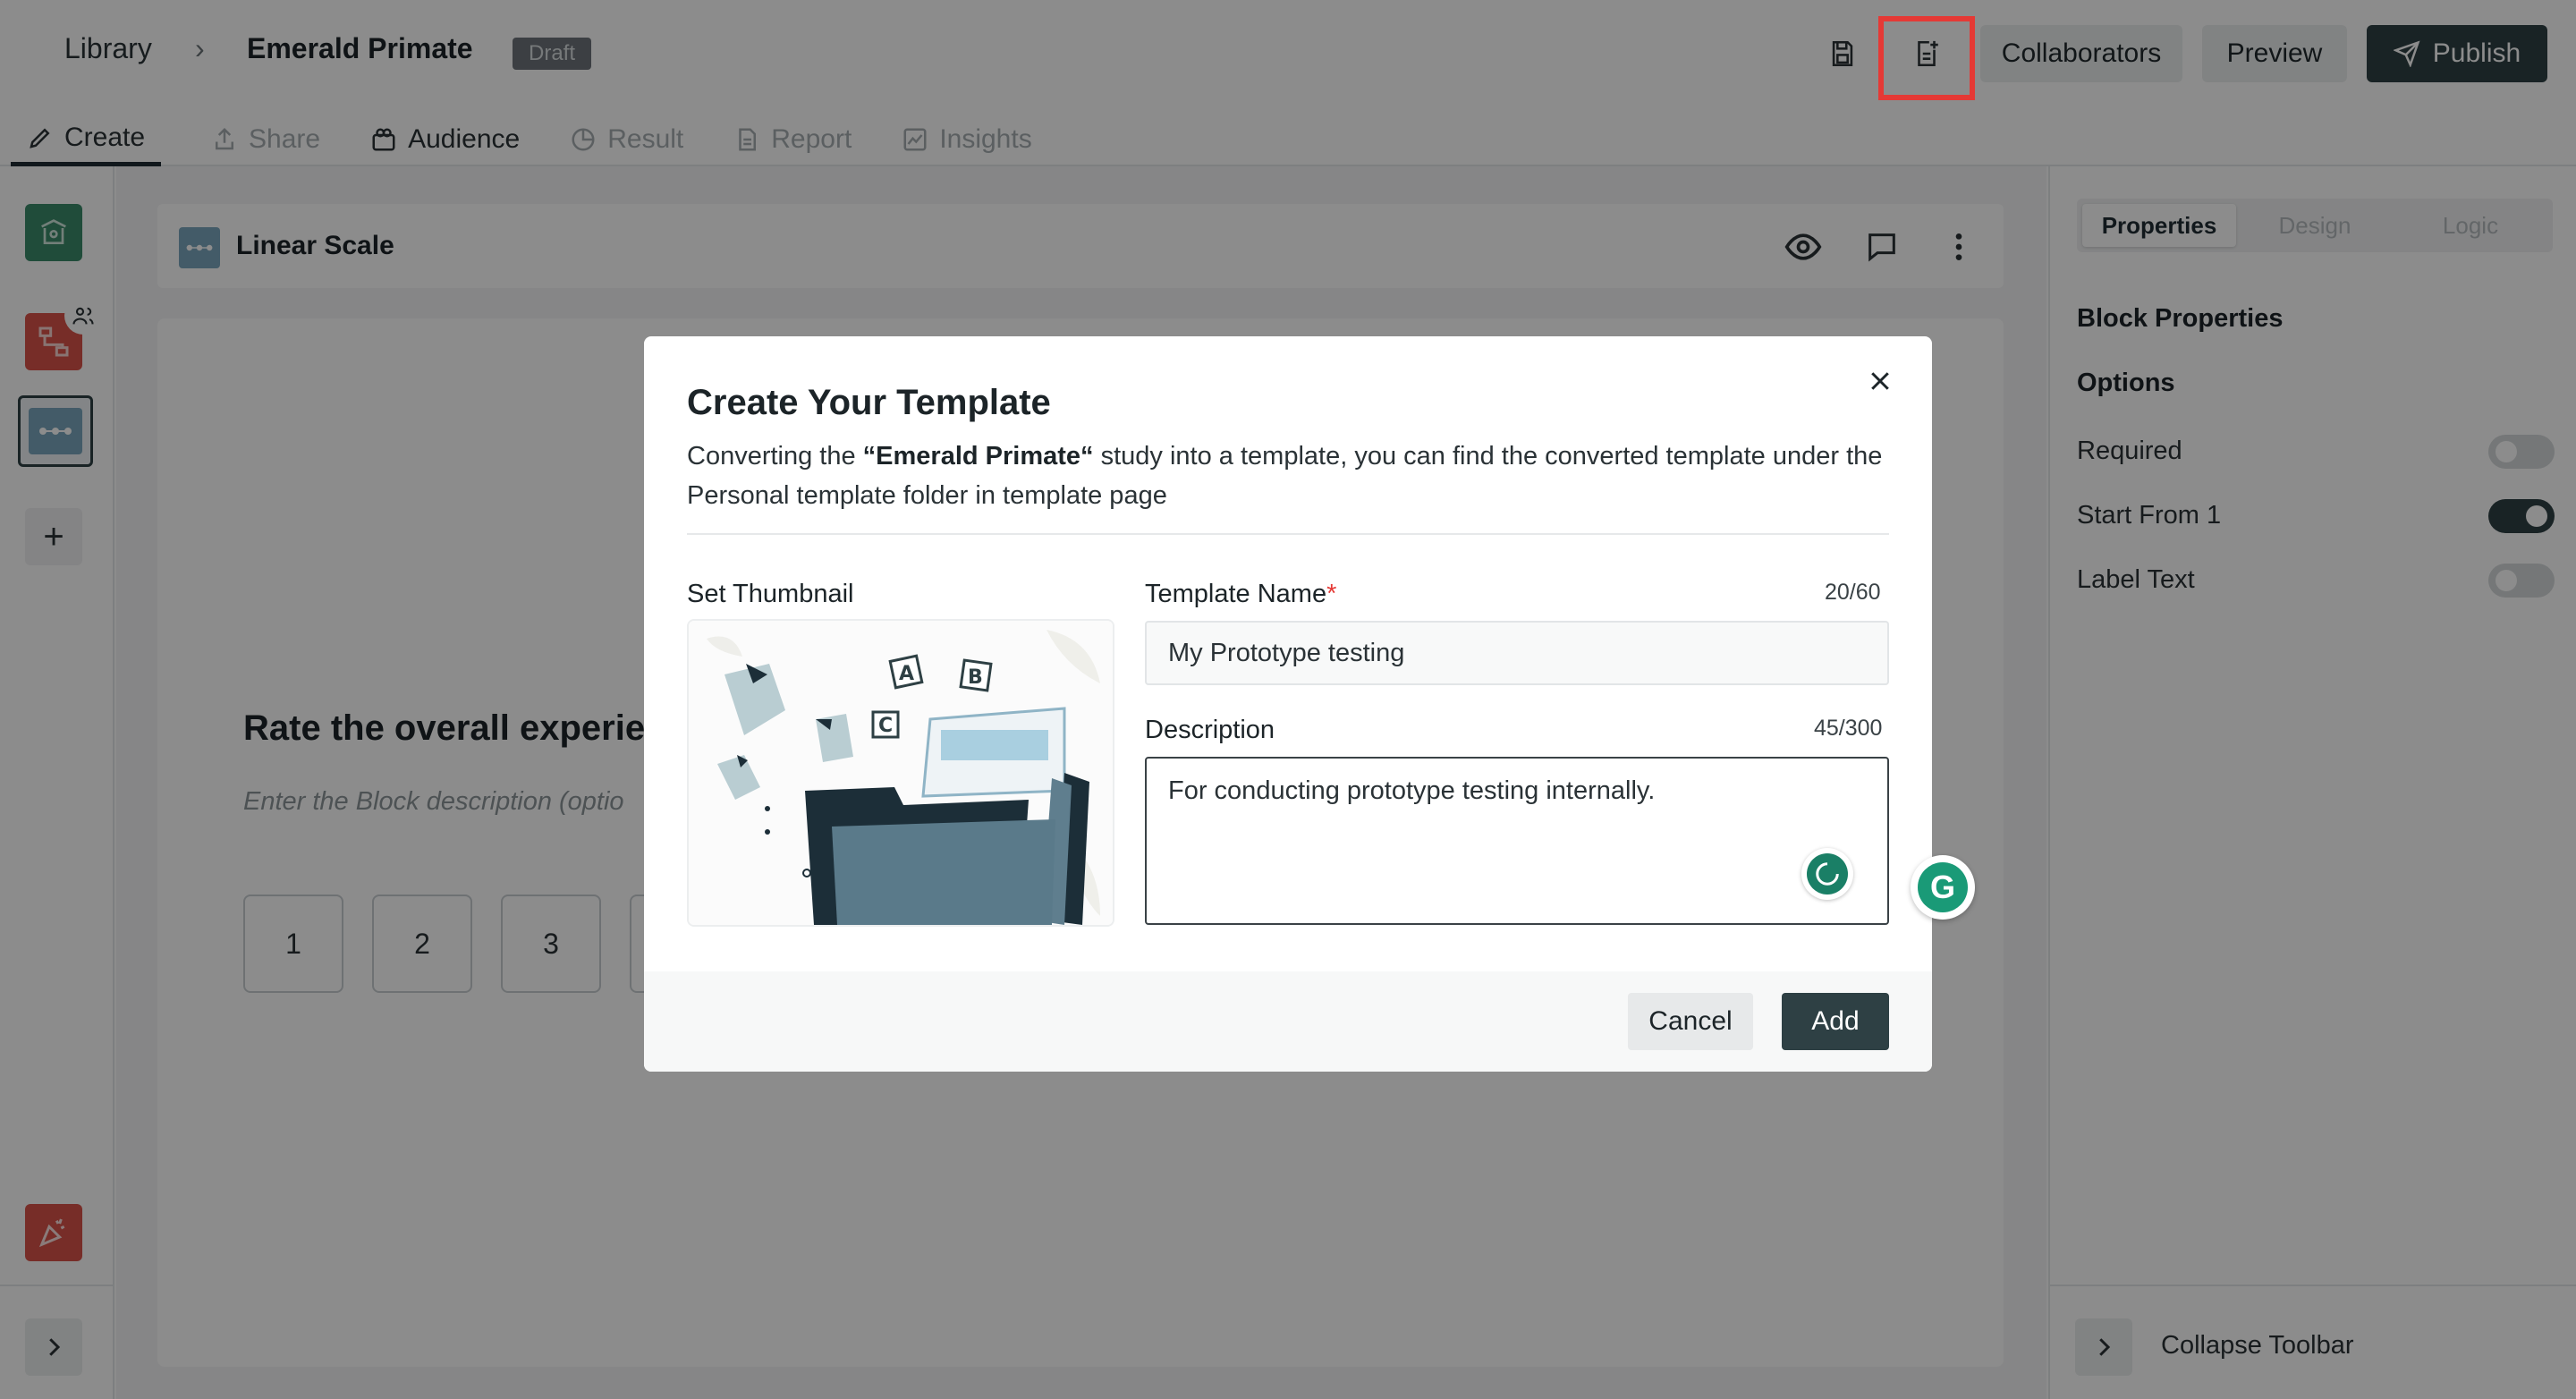 The image size is (2576, 1399). Describe the element at coordinates (978, 456) in the screenshot. I see `study-name-bold: “Emerald Primate“` at that location.